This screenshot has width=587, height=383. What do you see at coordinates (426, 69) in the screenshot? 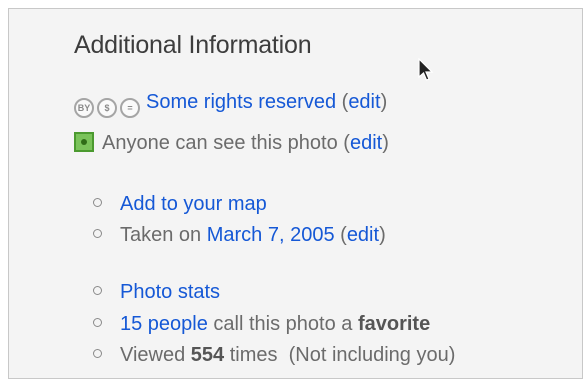
I see `mouse-cursor-icon` at bounding box center [426, 69].